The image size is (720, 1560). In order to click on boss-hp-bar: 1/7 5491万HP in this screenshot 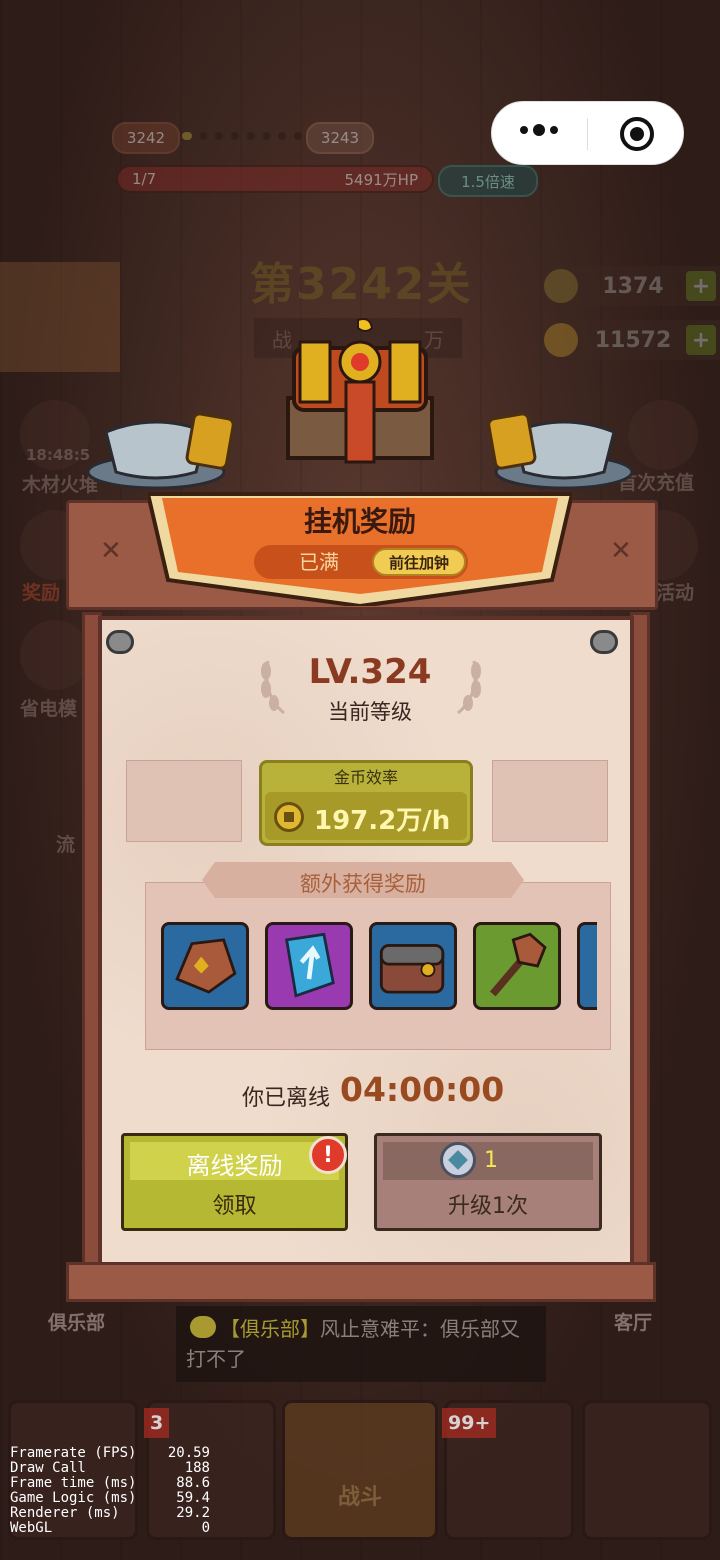, I will do `click(275, 179)`.